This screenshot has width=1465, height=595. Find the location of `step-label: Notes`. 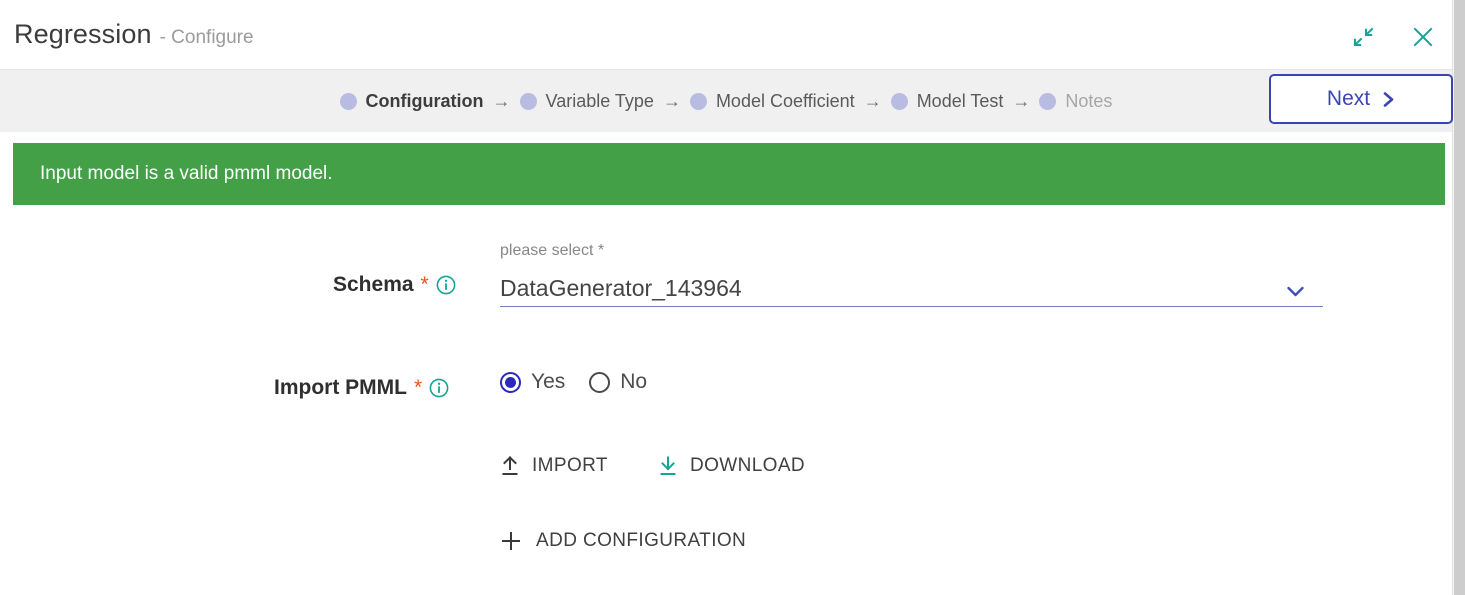

step-label: Notes is located at coordinates (1089, 100).